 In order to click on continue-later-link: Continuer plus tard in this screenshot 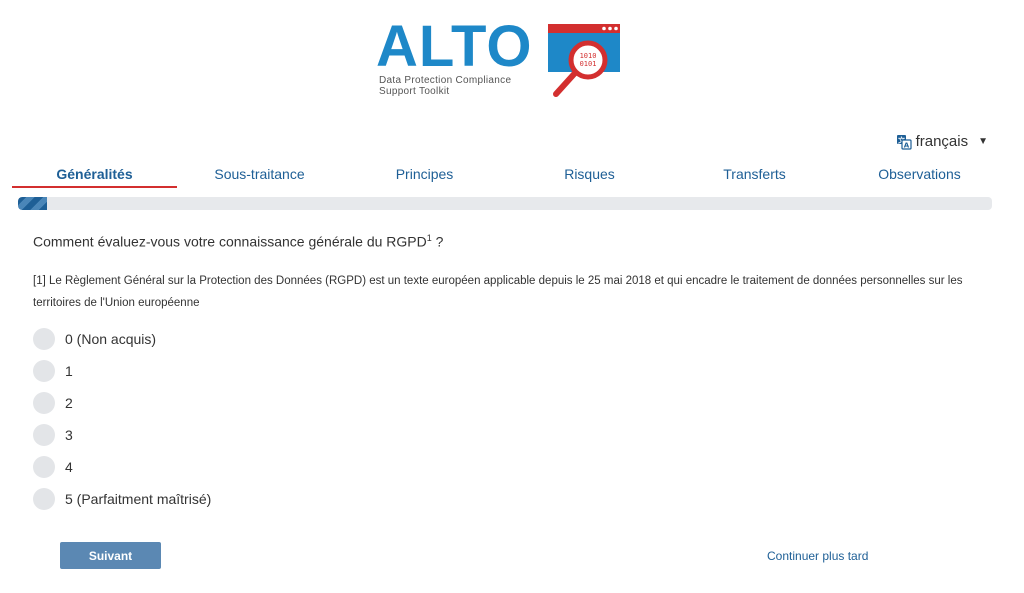, I will do `click(817, 556)`.